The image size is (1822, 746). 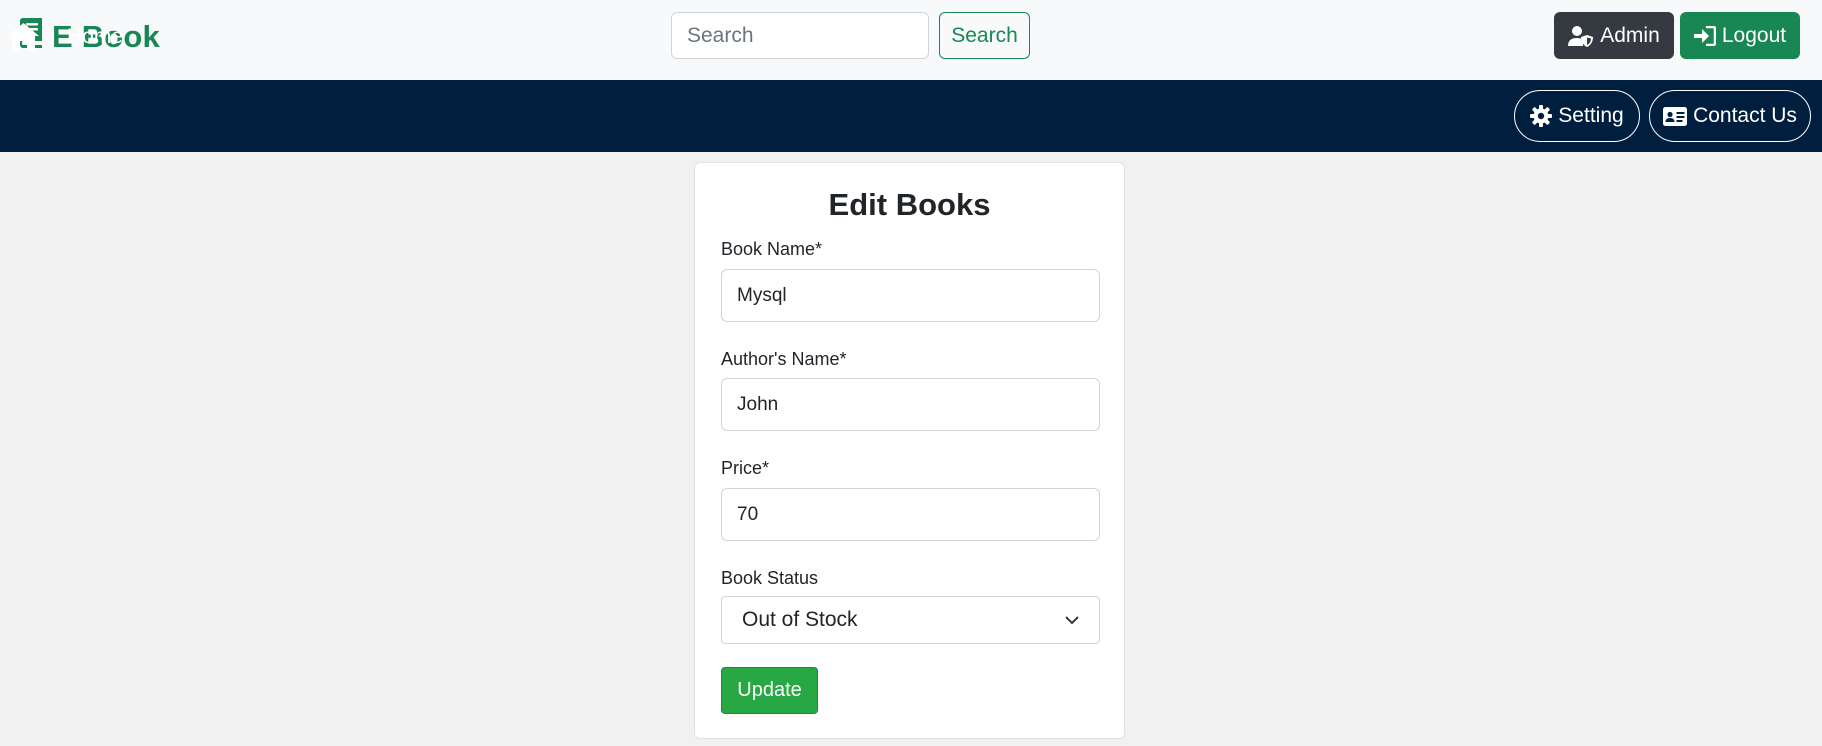 I want to click on id-card-icon, so click(x=1675, y=116).